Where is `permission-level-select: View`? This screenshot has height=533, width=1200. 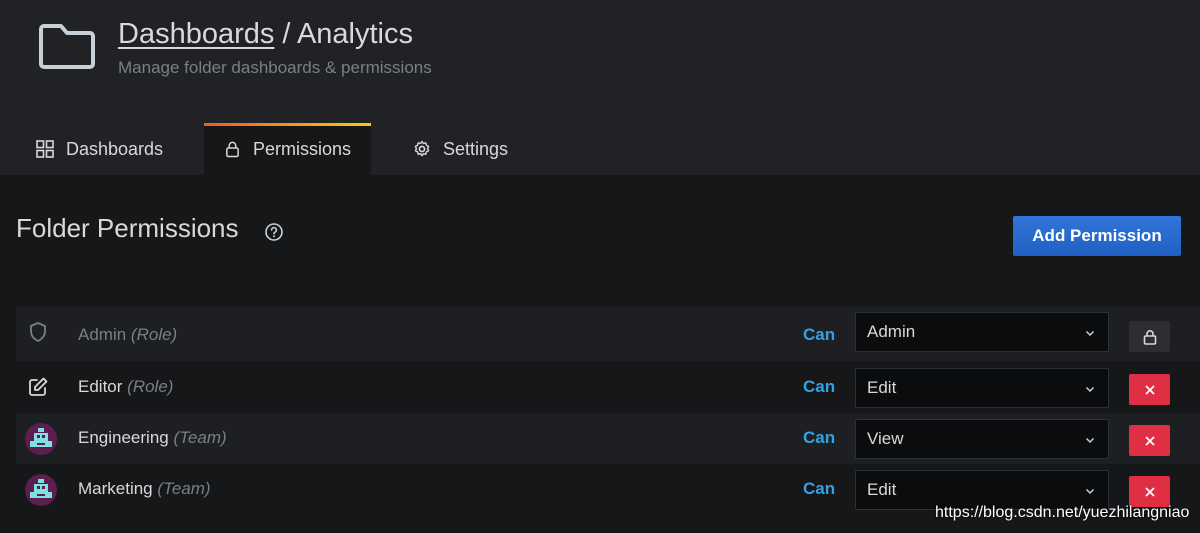
permission-level-select: View is located at coordinates (982, 439).